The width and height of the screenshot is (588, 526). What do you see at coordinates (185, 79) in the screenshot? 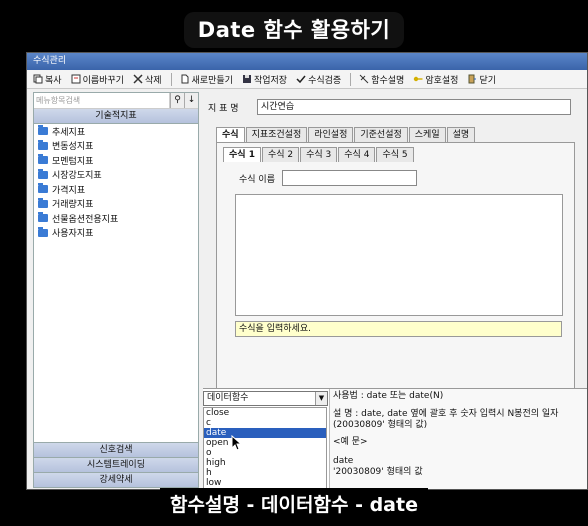
I see `new-document-icon` at bounding box center [185, 79].